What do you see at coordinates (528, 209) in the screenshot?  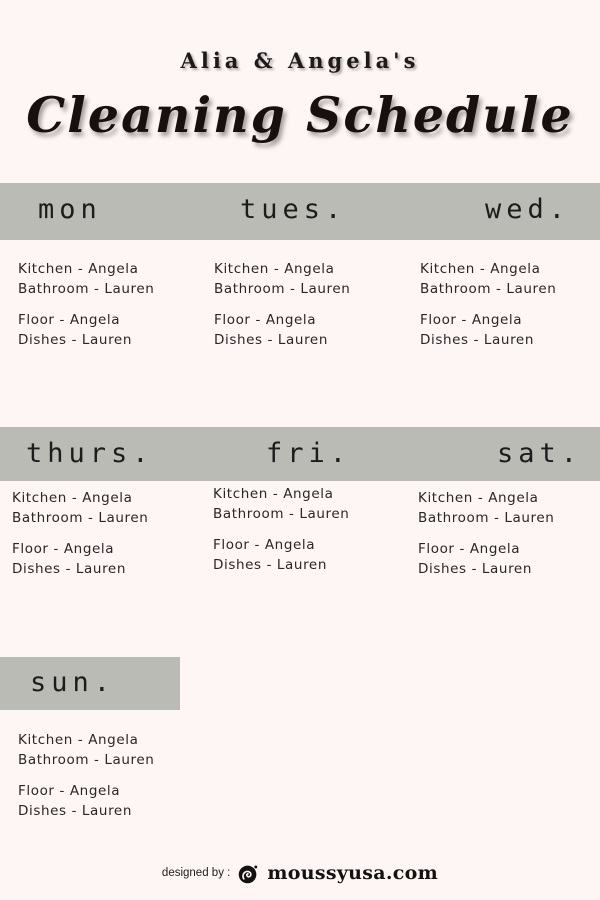 I see `day-header-wed: wed.` at bounding box center [528, 209].